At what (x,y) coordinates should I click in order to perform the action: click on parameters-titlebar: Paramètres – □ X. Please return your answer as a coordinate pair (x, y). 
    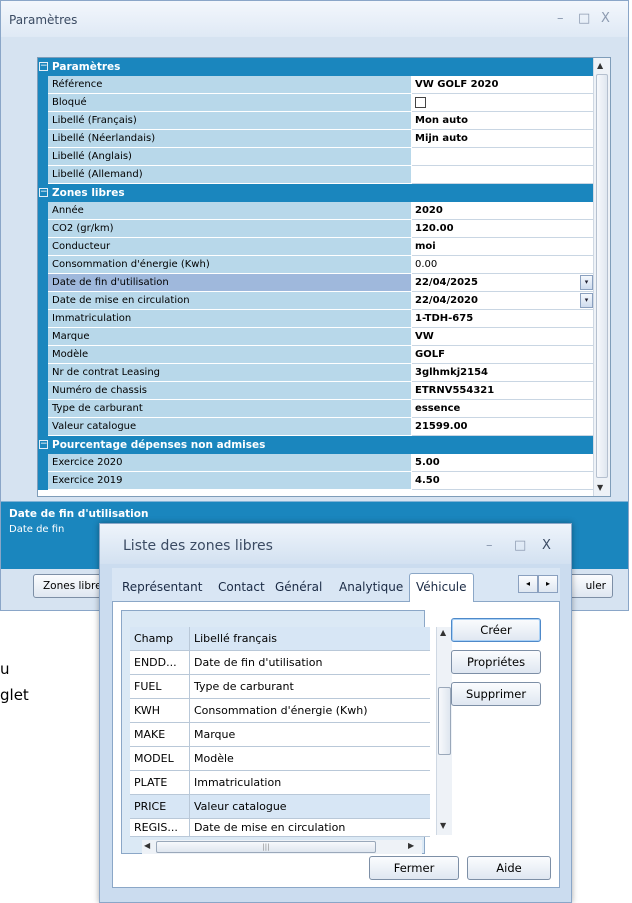
    Looking at the image, I should click on (314, 19).